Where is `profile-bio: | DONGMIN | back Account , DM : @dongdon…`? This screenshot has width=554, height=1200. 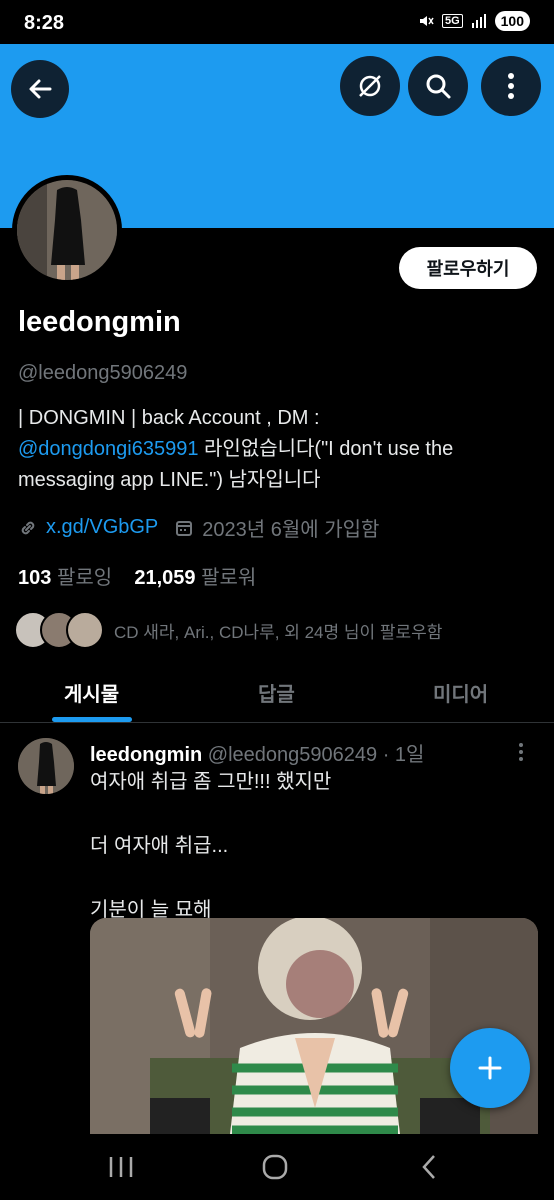 profile-bio: | DONGMIN | back Account , DM : @dongdon… is located at coordinates (278, 449).